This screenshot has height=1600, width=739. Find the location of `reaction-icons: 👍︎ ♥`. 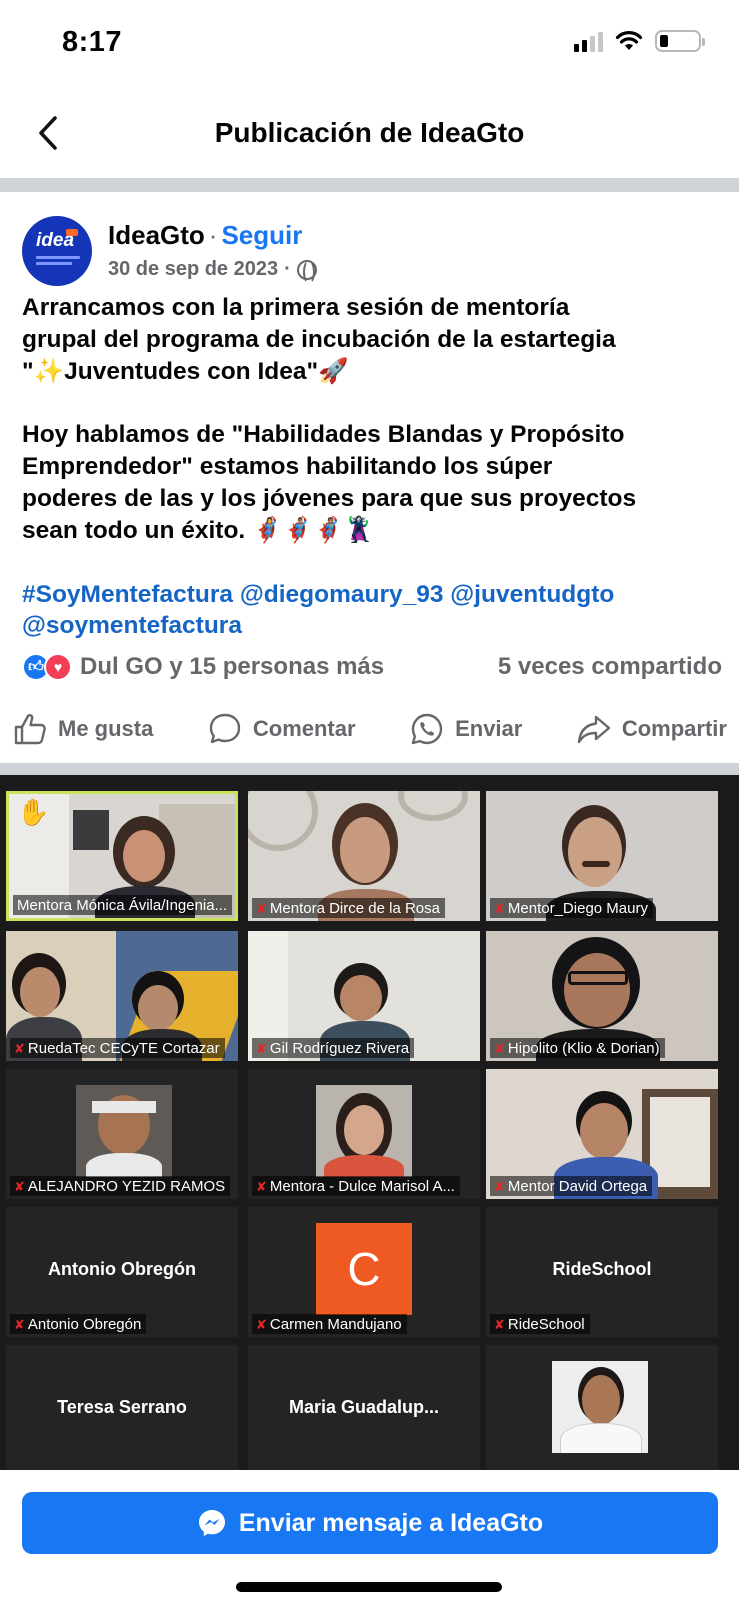

reaction-icons: 👍︎ ♥ is located at coordinates (47, 667).